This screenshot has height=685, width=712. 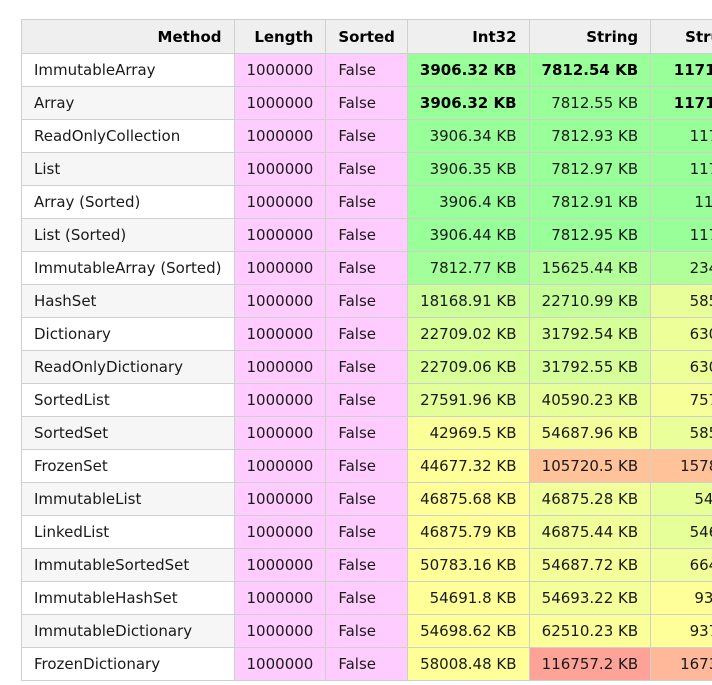 What do you see at coordinates (681, 598) in the screenshot?
I see `cell-struct: 93794` at bounding box center [681, 598].